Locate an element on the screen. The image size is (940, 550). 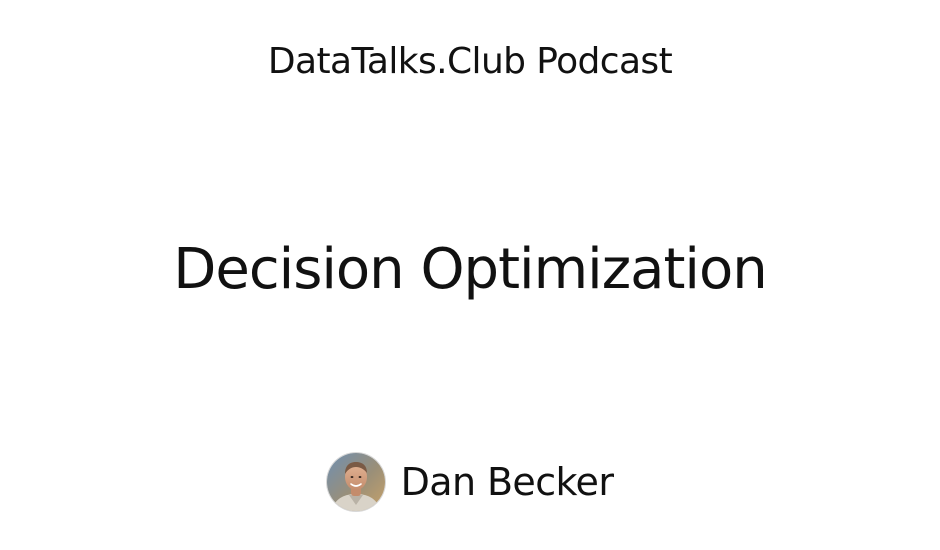
episode-title: Decision Optimization is located at coordinates (470, 269).